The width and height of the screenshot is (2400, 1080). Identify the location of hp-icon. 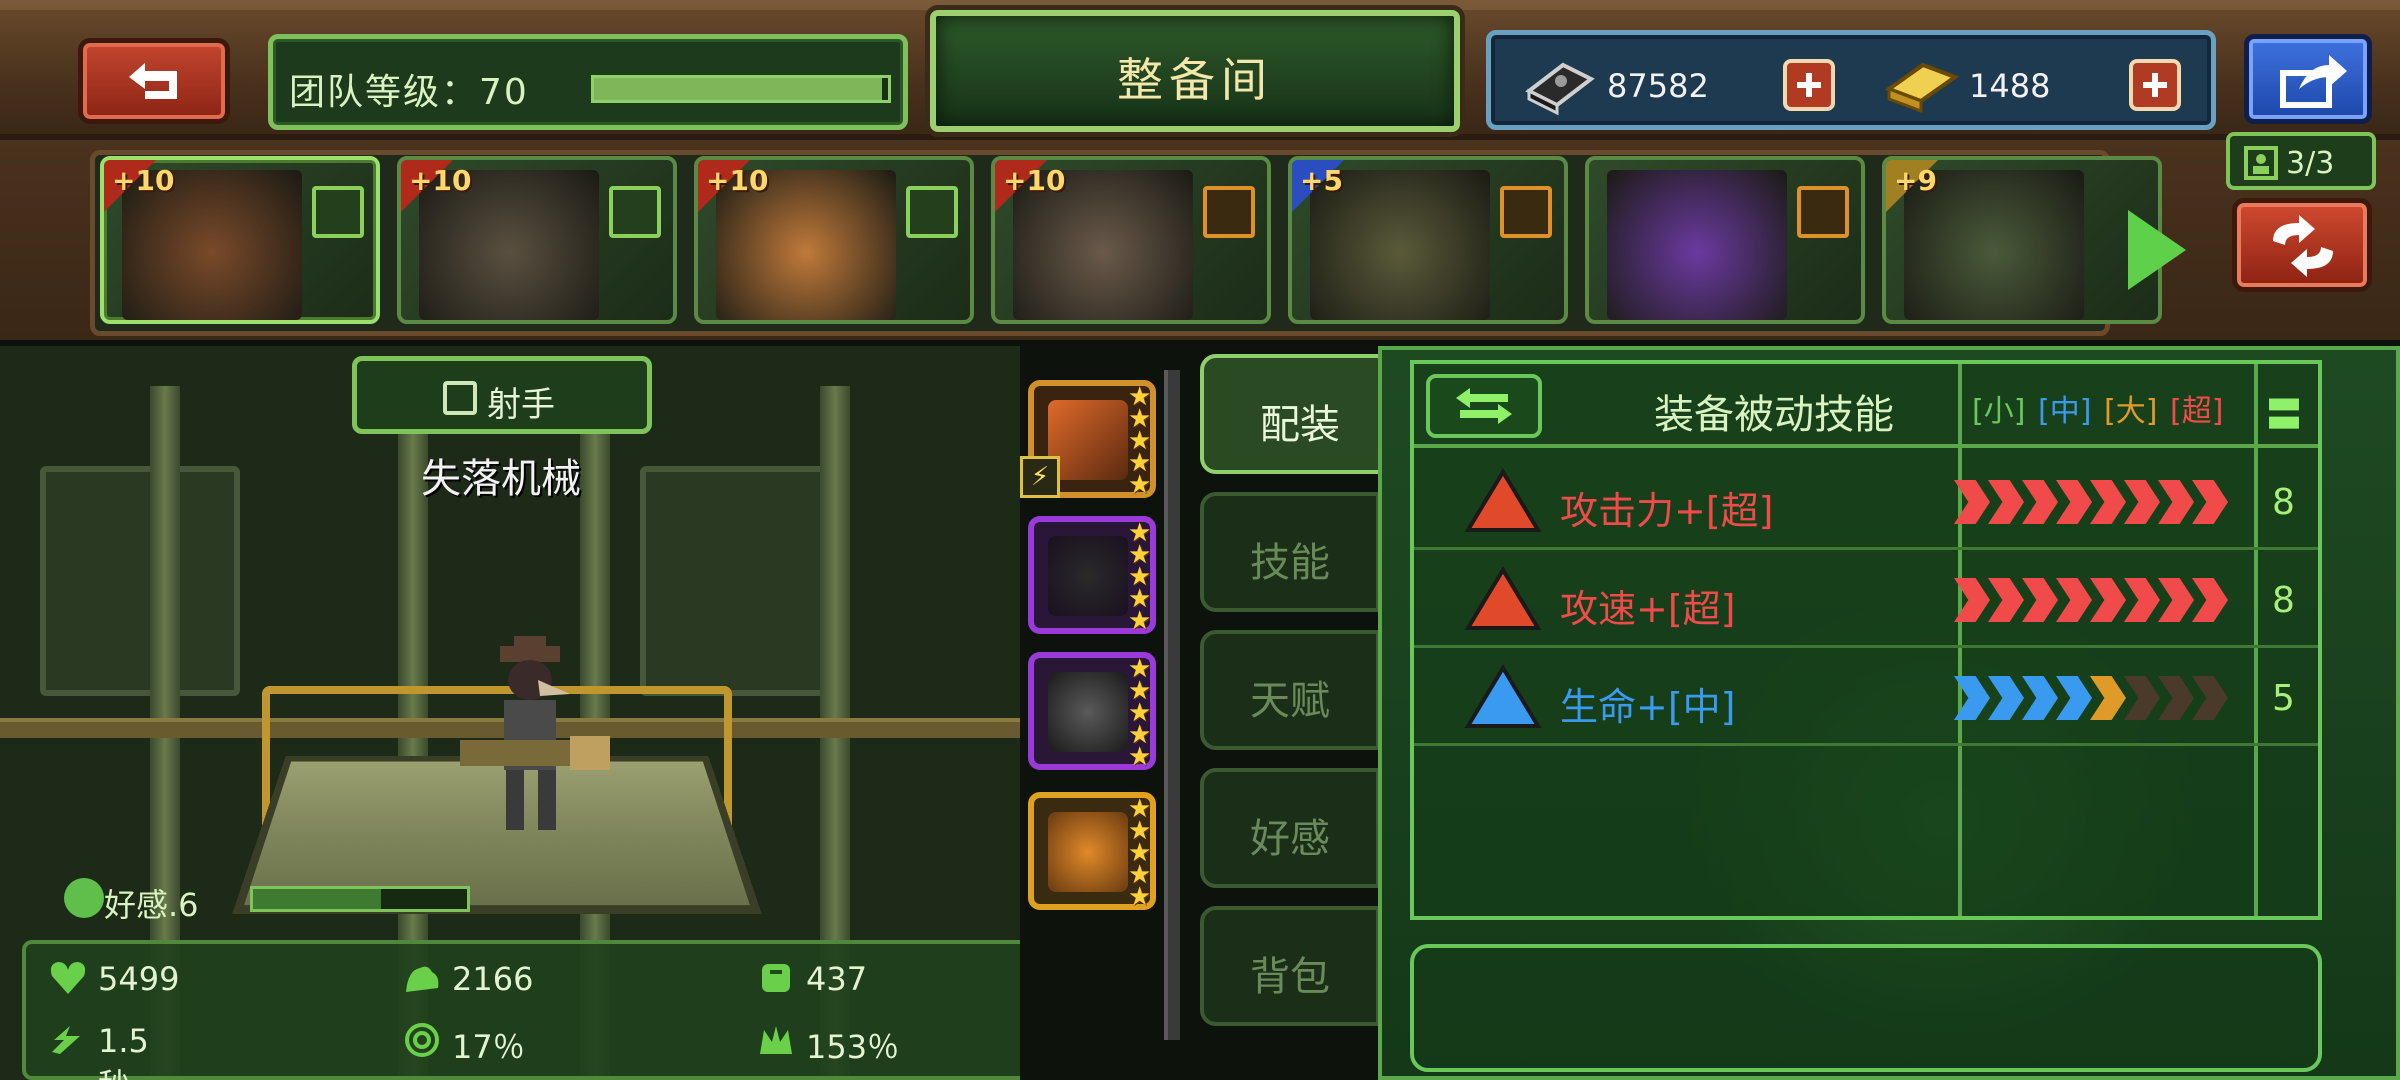
(1503, 696).